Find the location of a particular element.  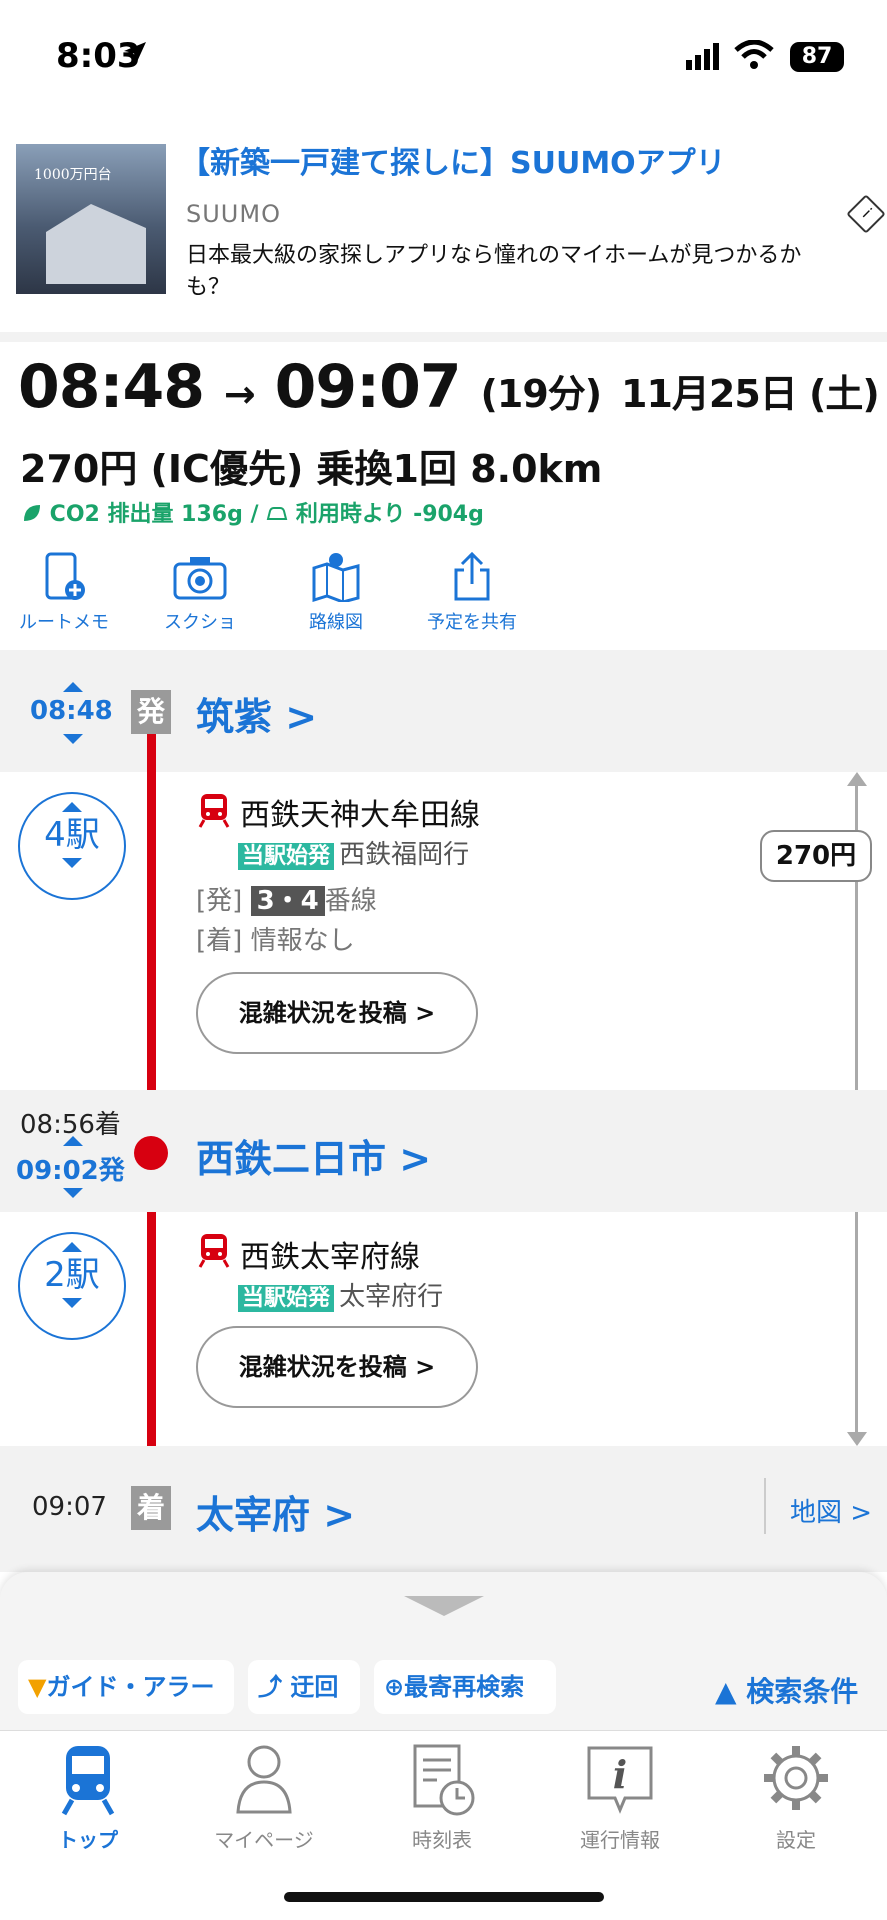

fare-summary: 270円 (IC優先) 乗換1回 8.0km is located at coordinates (311, 469).